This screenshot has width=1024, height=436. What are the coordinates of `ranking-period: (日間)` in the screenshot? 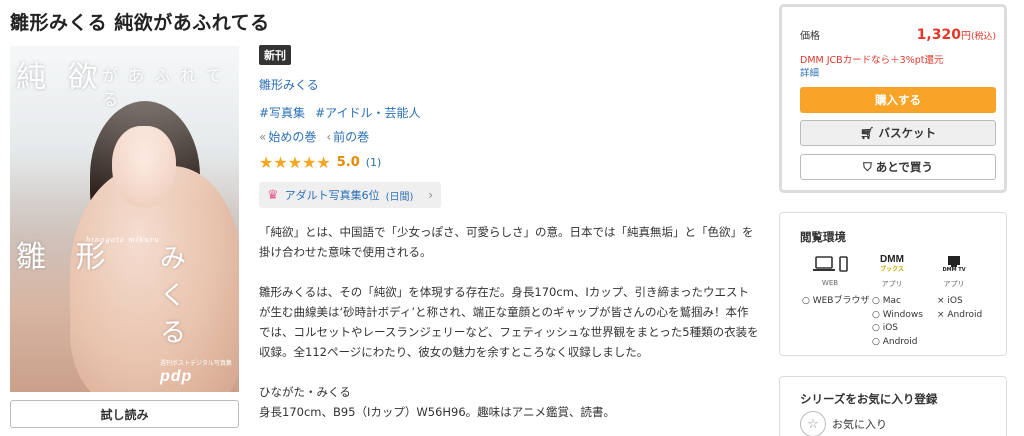 It's located at (399, 197).